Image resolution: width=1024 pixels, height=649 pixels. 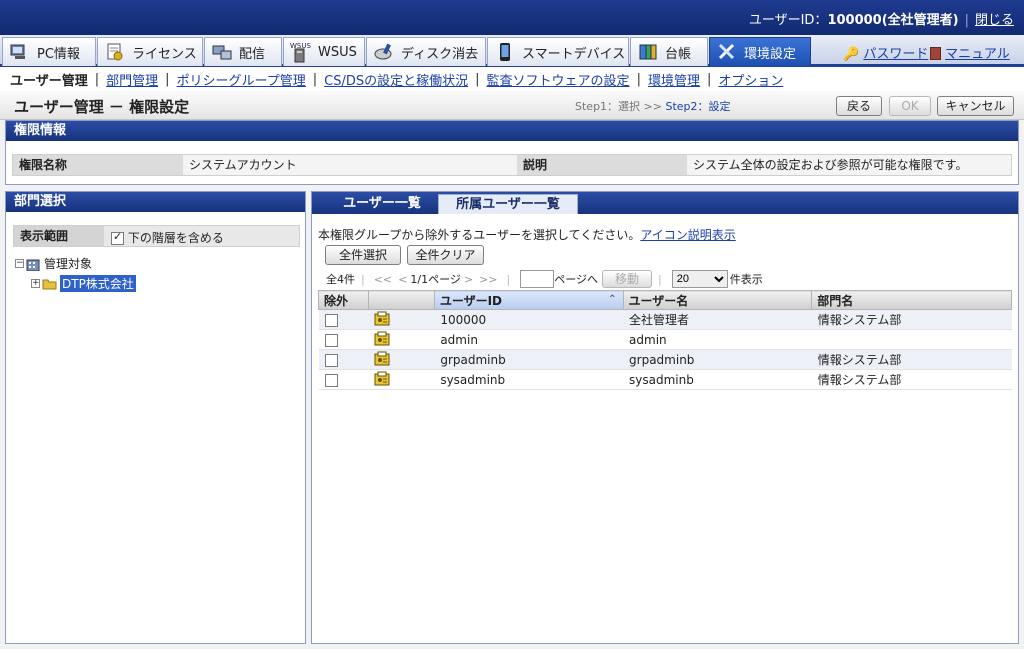 What do you see at coordinates (252, 54) in the screenshot?
I see `tab-distribution-label: 配信` at bounding box center [252, 54].